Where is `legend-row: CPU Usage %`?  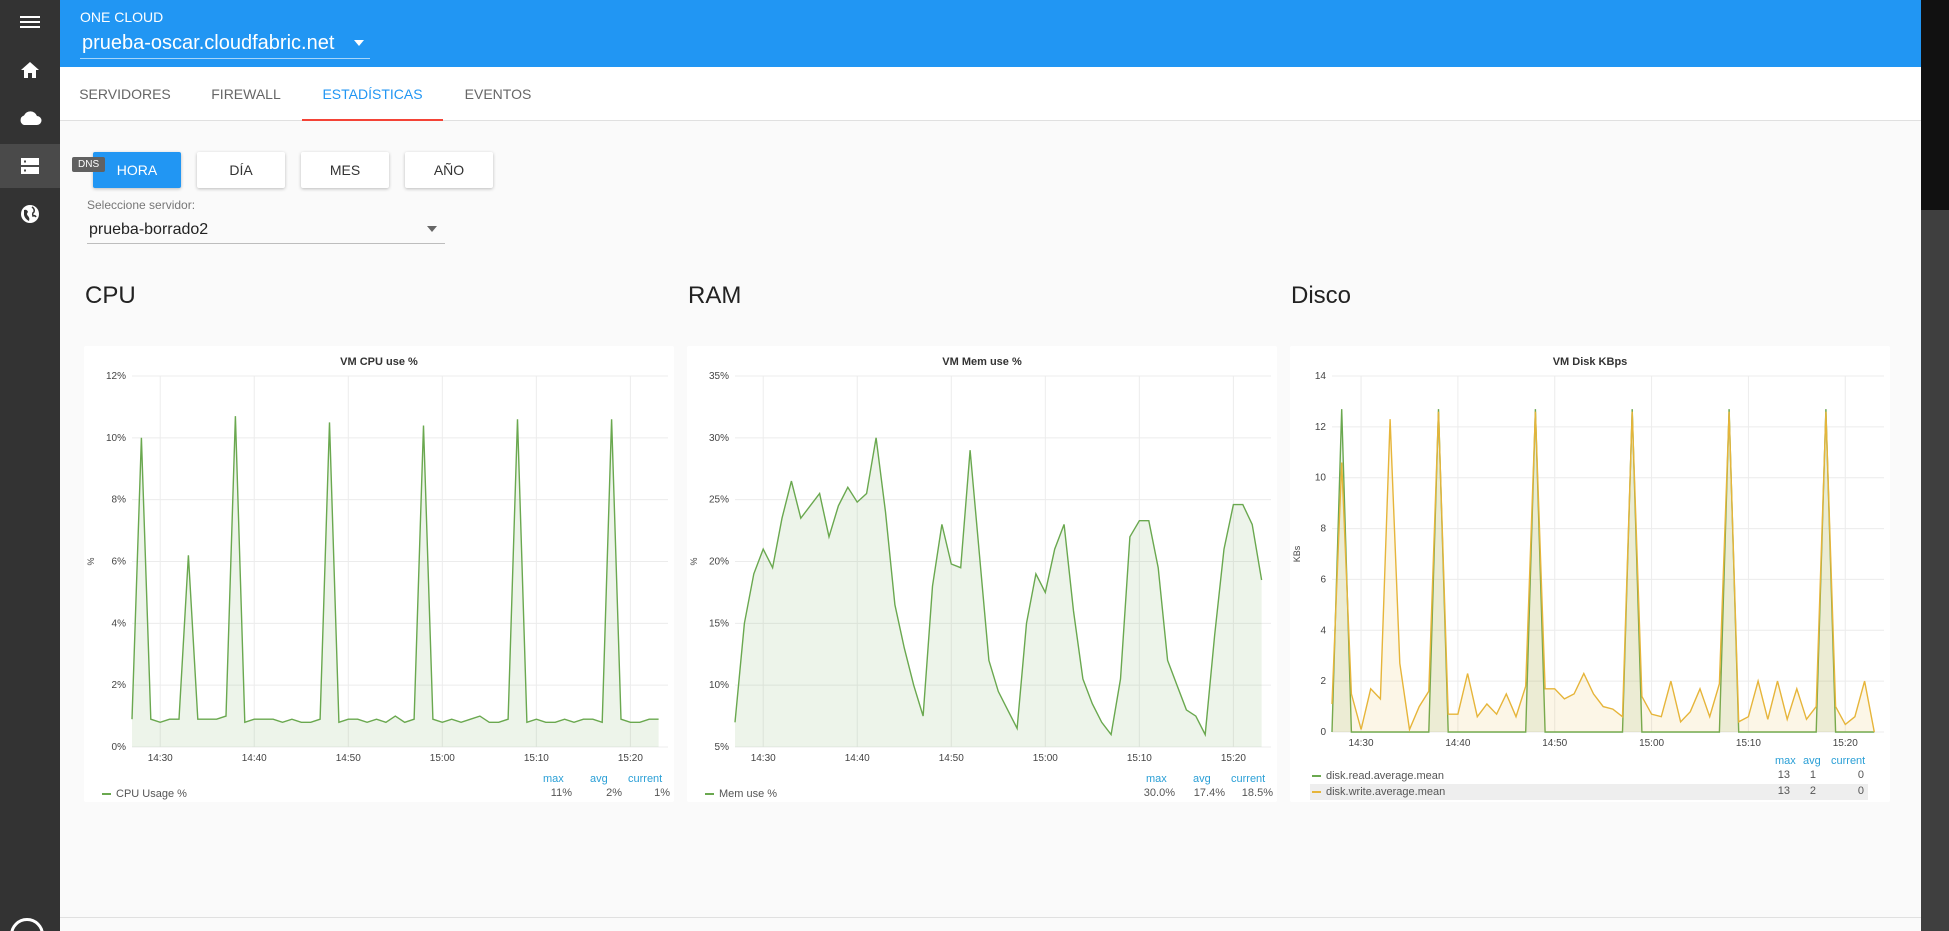 legend-row: CPU Usage % is located at coordinates (144, 794).